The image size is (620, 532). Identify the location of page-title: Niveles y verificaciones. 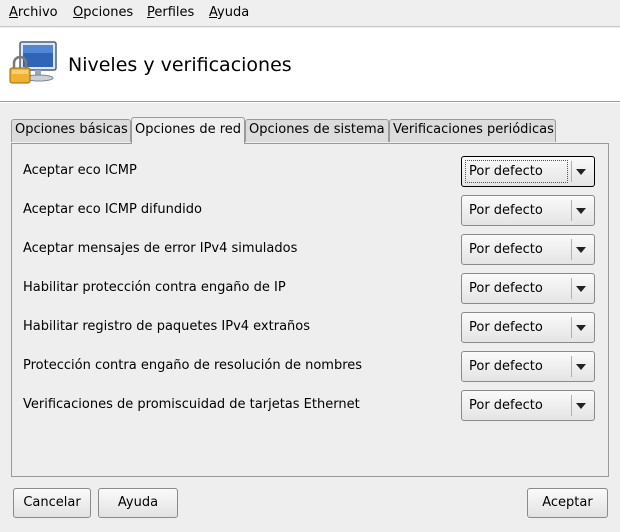
(180, 65).